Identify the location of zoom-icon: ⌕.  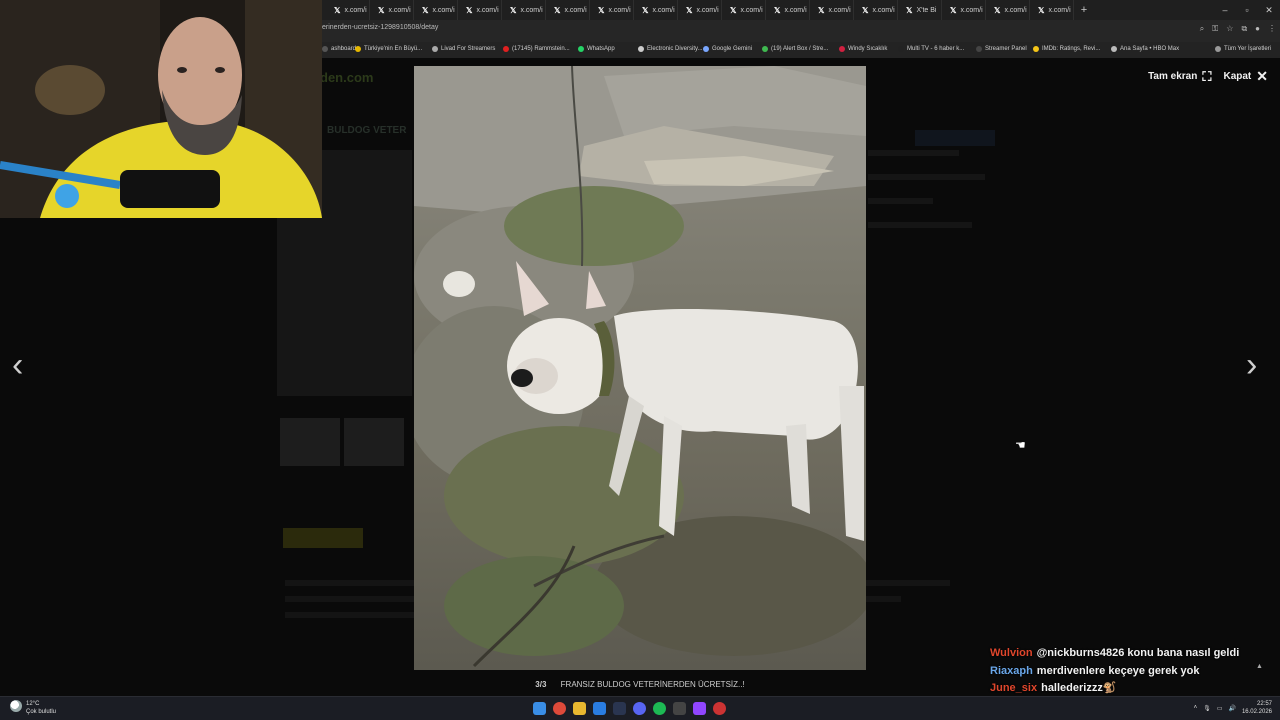
(1202, 29).